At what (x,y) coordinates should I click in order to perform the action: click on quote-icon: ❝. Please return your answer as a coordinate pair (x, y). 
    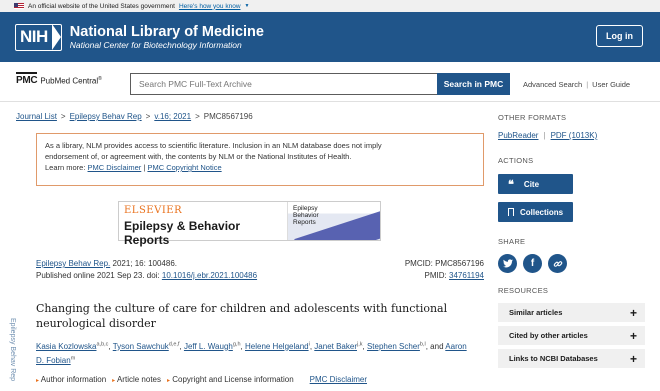
    Looking at the image, I should click on (511, 184).